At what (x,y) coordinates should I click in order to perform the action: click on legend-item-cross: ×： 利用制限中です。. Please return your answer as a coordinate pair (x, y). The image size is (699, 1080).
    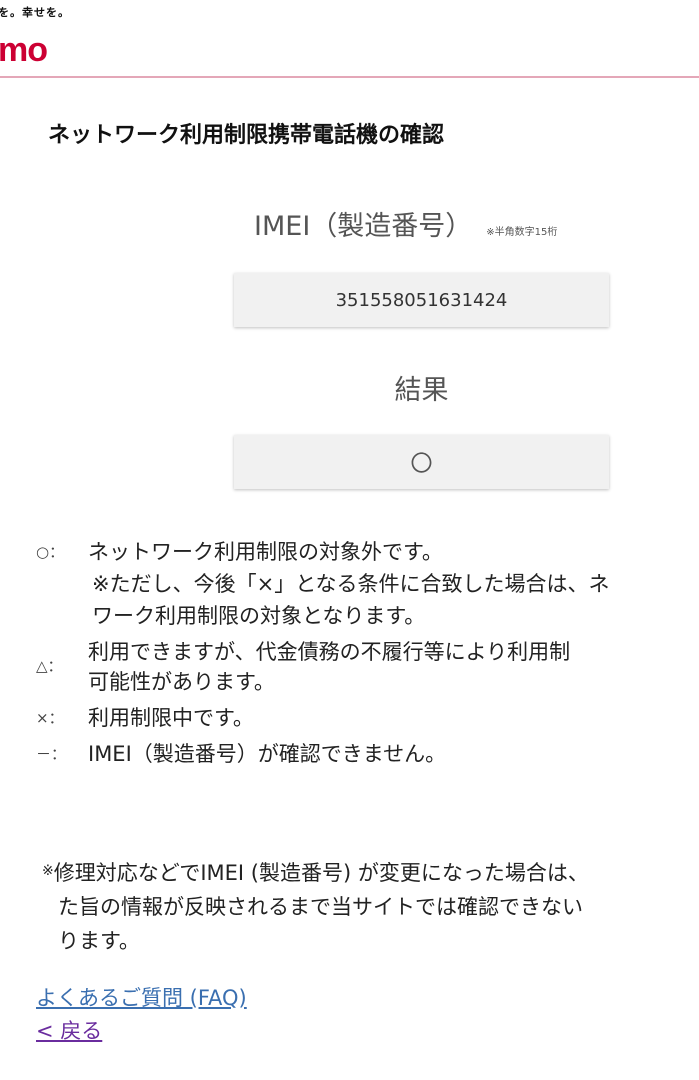
    Looking at the image, I should click on (367, 718).